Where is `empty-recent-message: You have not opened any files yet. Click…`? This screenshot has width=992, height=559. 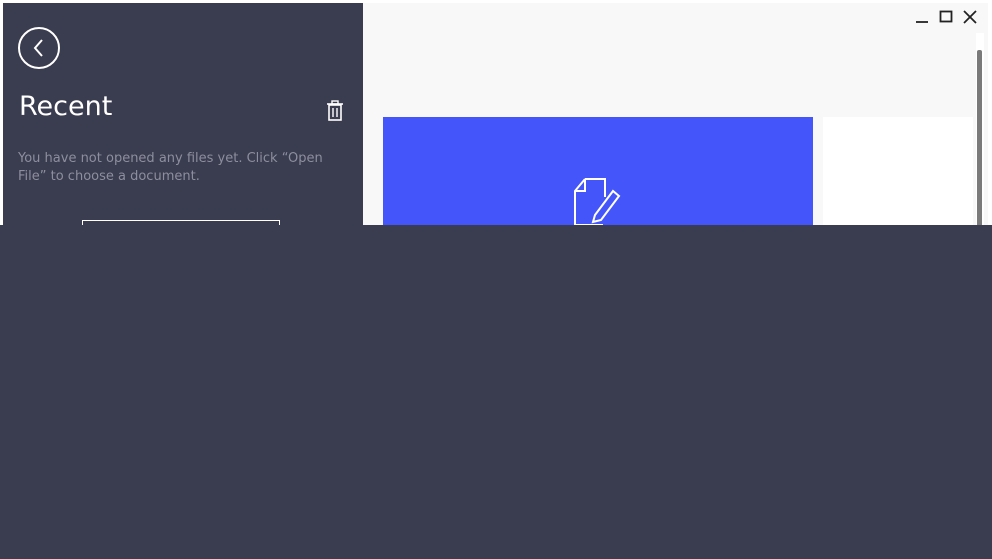 empty-recent-message: You have not opened any files yet. Click… is located at coordinates (170, 167).